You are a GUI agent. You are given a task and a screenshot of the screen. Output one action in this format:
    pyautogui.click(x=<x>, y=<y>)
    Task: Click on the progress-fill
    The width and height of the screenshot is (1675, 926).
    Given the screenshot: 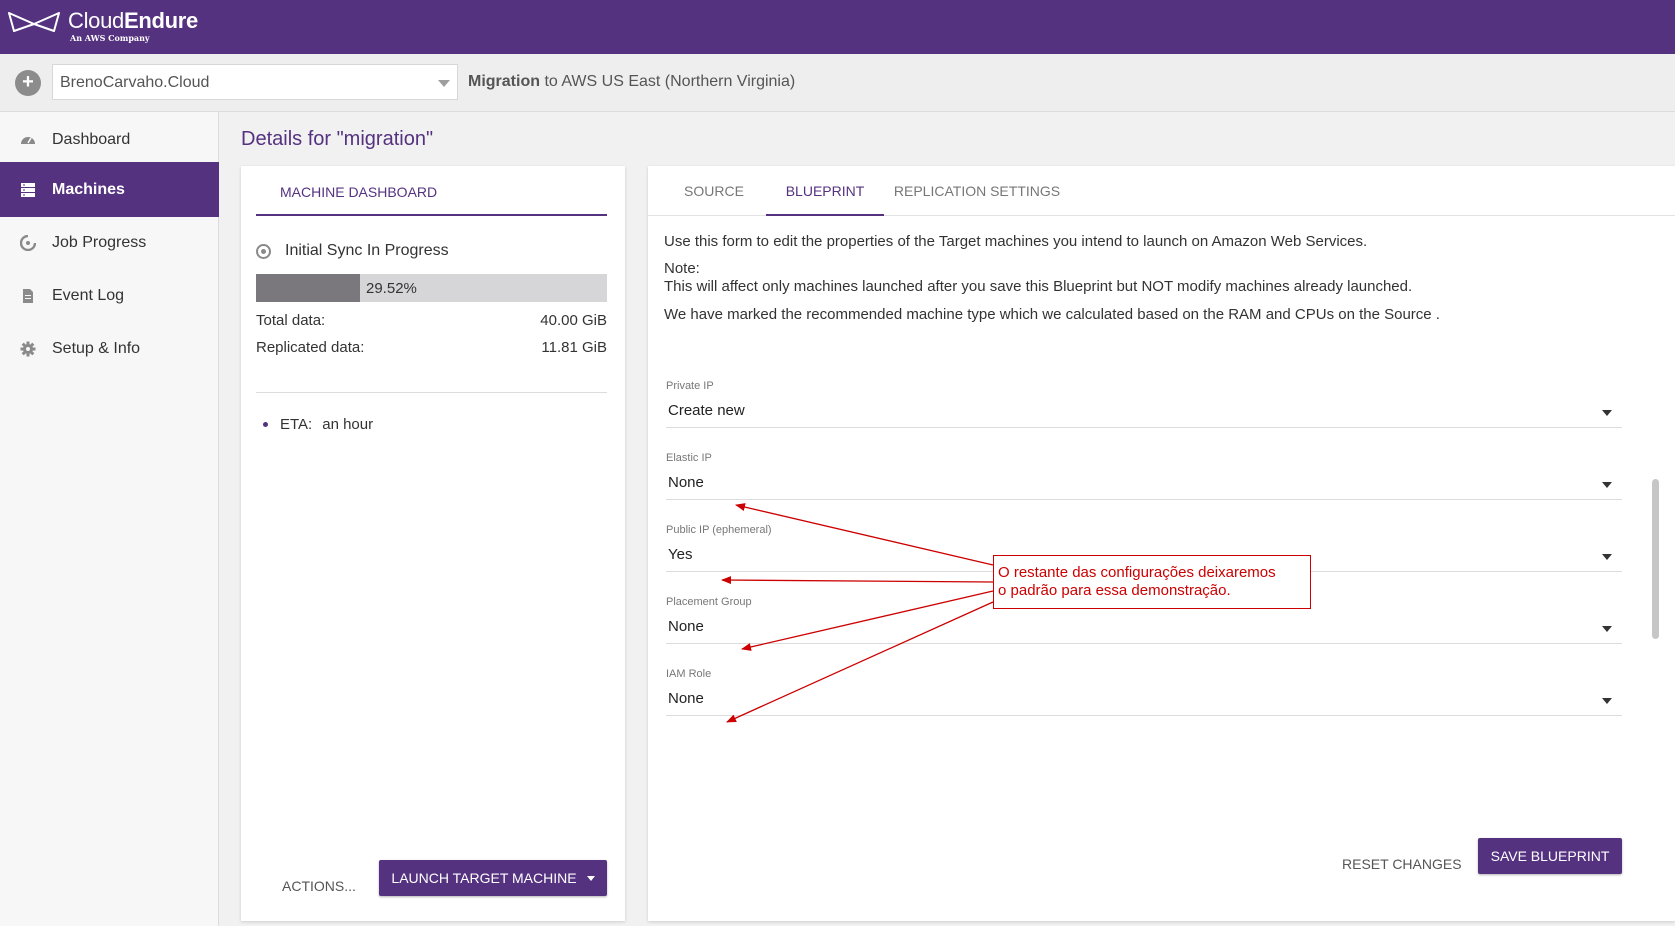 What is the action you would take?
    pyautogui.click(x=308, y=288)
    